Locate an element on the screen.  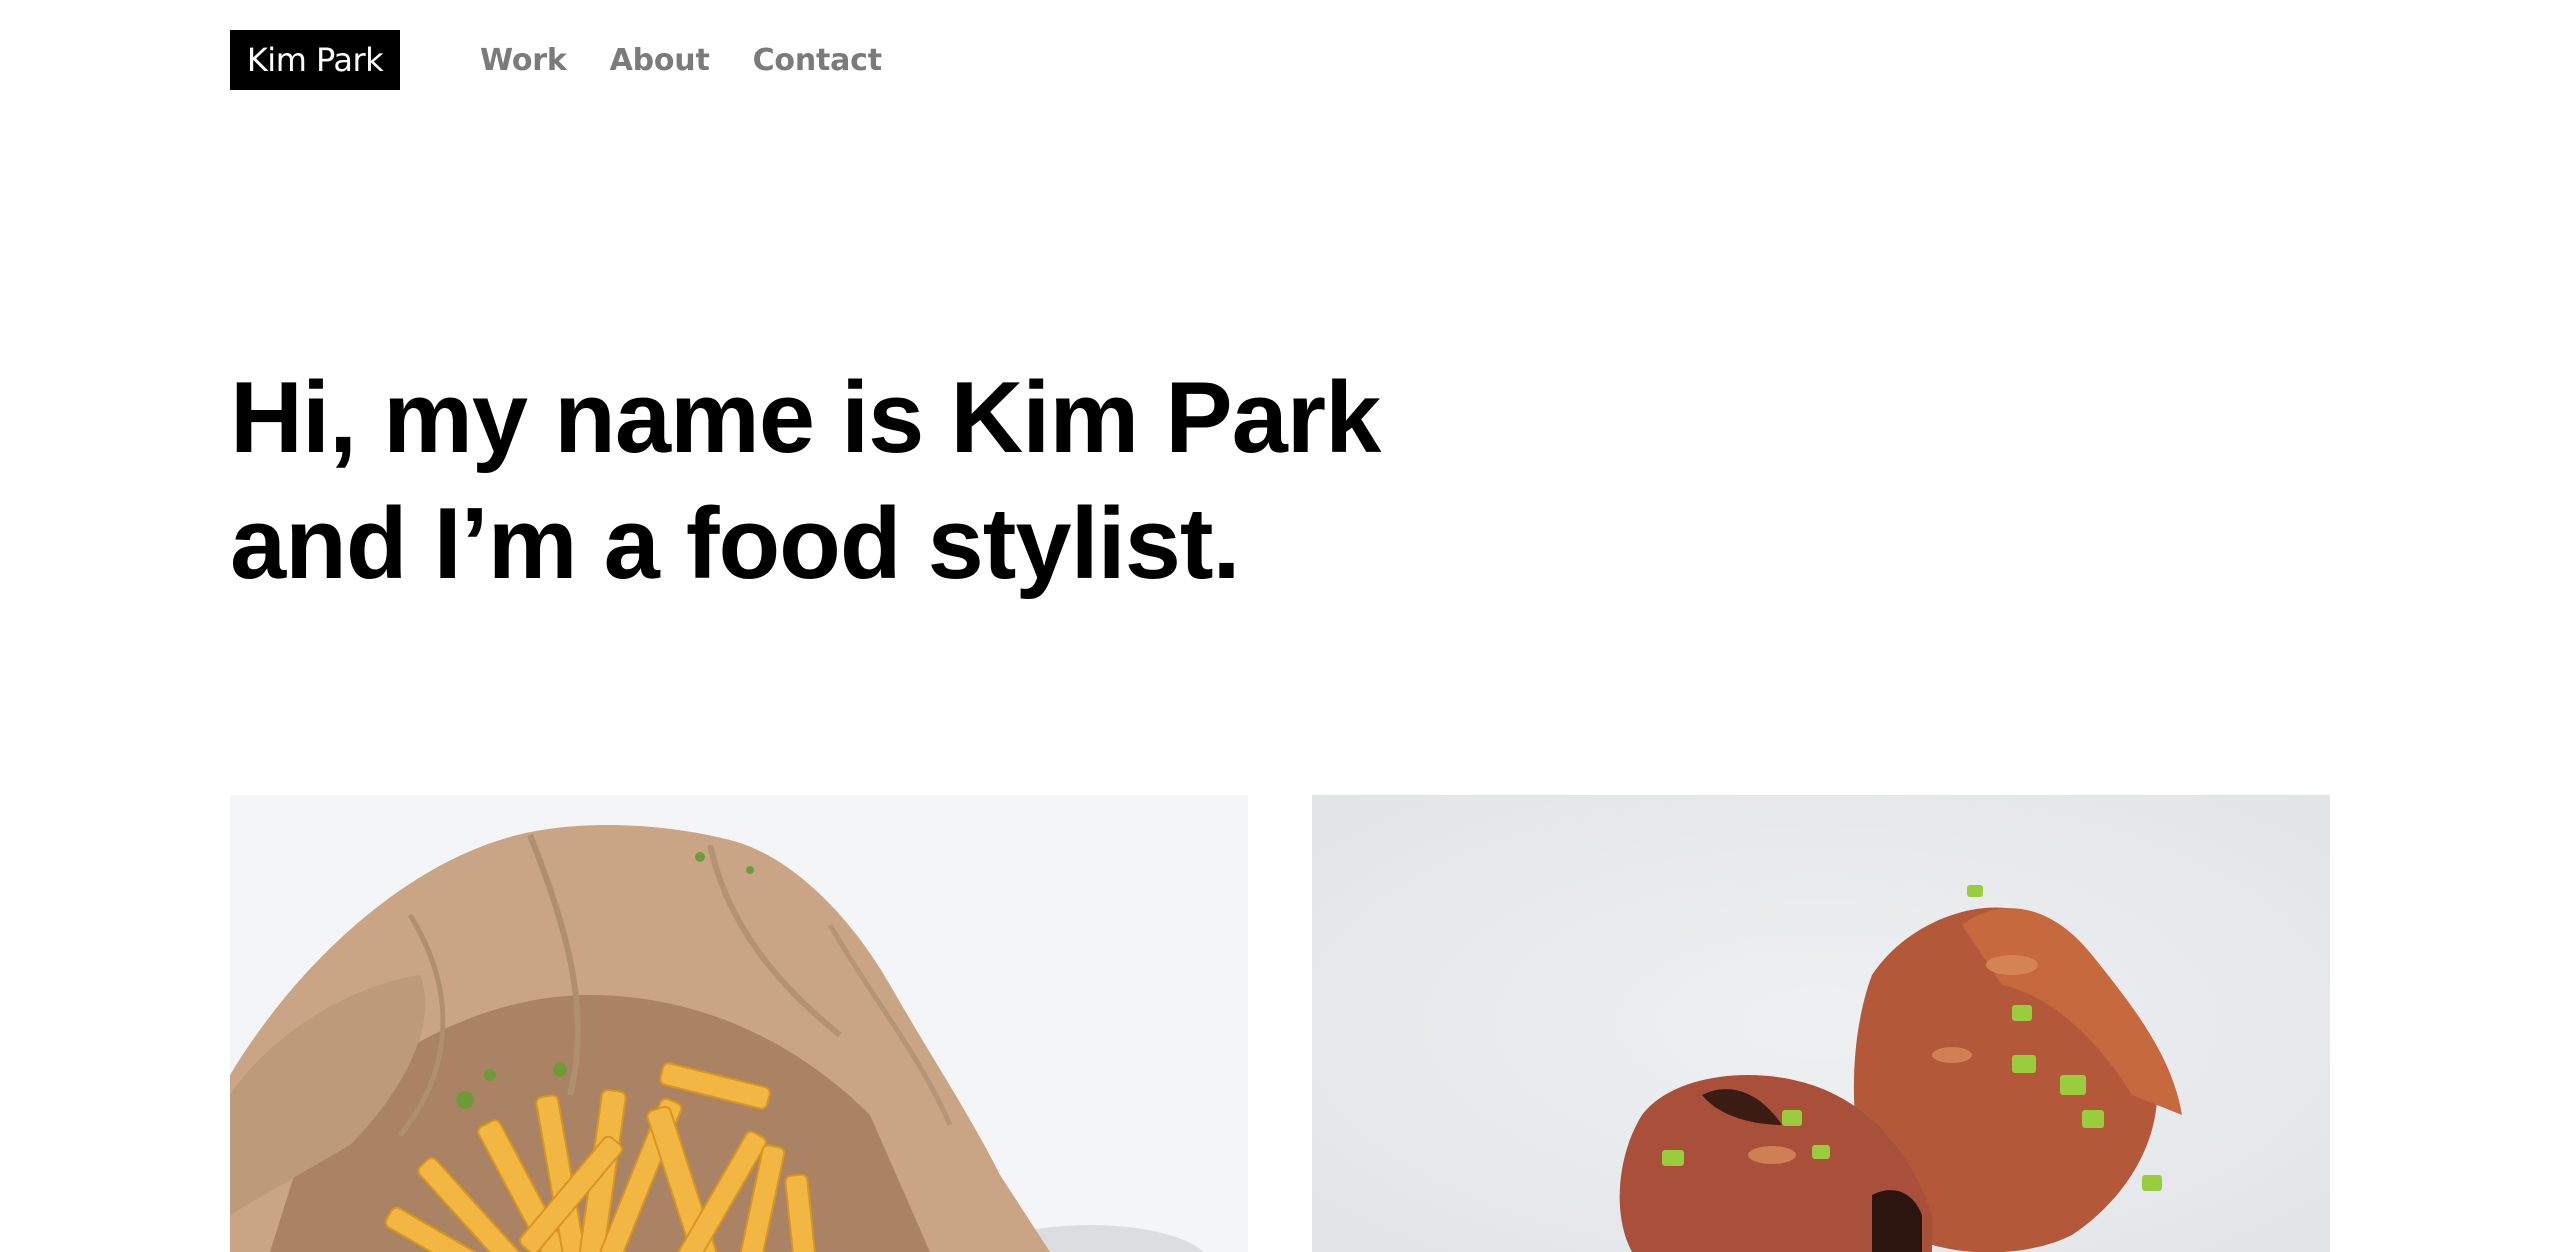
nav-link-work: Work is located at coordinates (523, 60).